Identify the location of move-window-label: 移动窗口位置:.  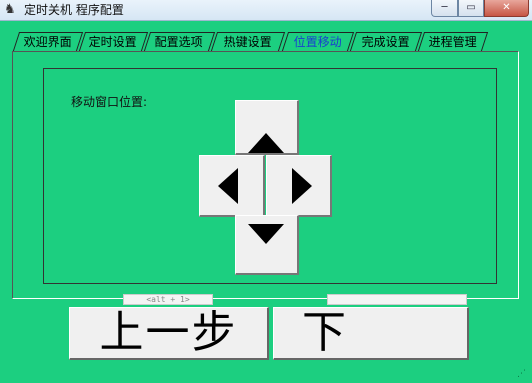
(109, 102).